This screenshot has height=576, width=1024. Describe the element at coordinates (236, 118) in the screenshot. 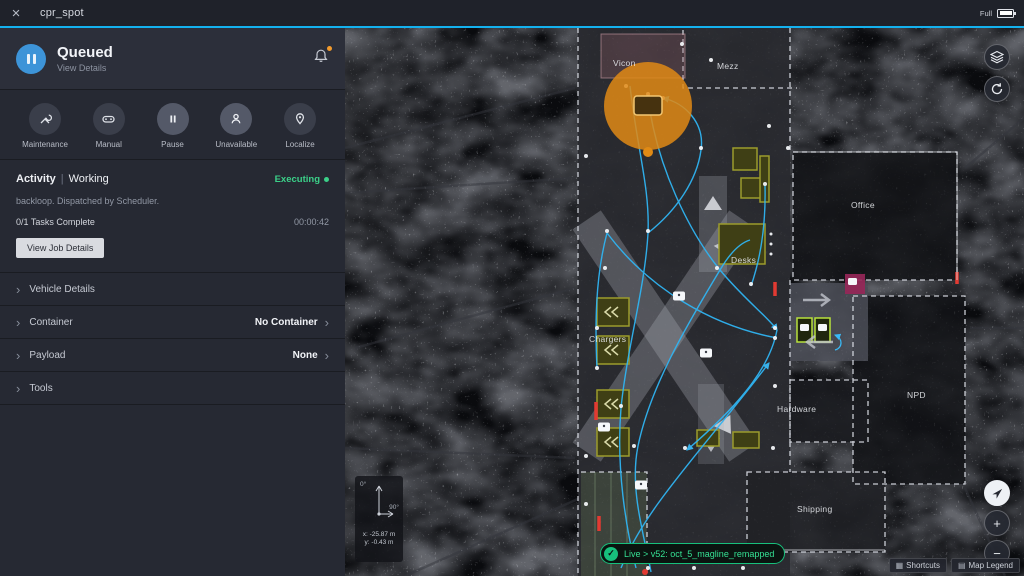

I see `person-icon` at that location.